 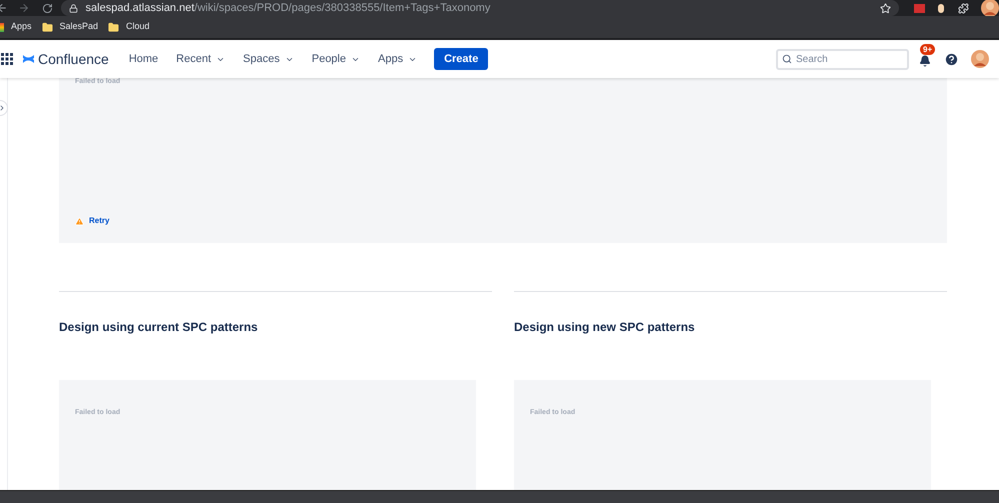 What do you see at coordinates (928, 49) in the screenshot?
I see `notification-badge: 9+` at bounding box center [928, 49].